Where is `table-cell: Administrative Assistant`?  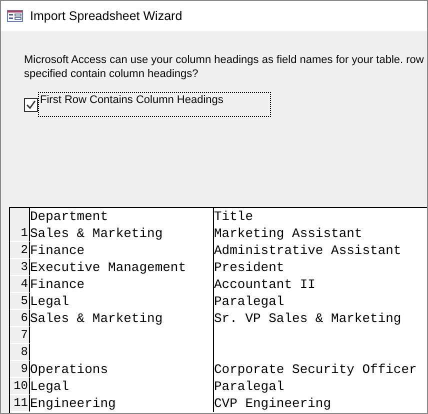
table-cell: Administrative Assistant is located at coordinates (308, 250).